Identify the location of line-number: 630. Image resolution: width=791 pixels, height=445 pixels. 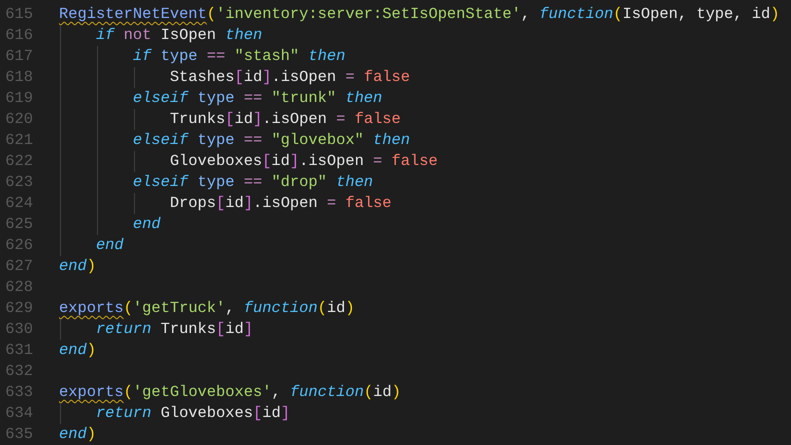
(18, 329).